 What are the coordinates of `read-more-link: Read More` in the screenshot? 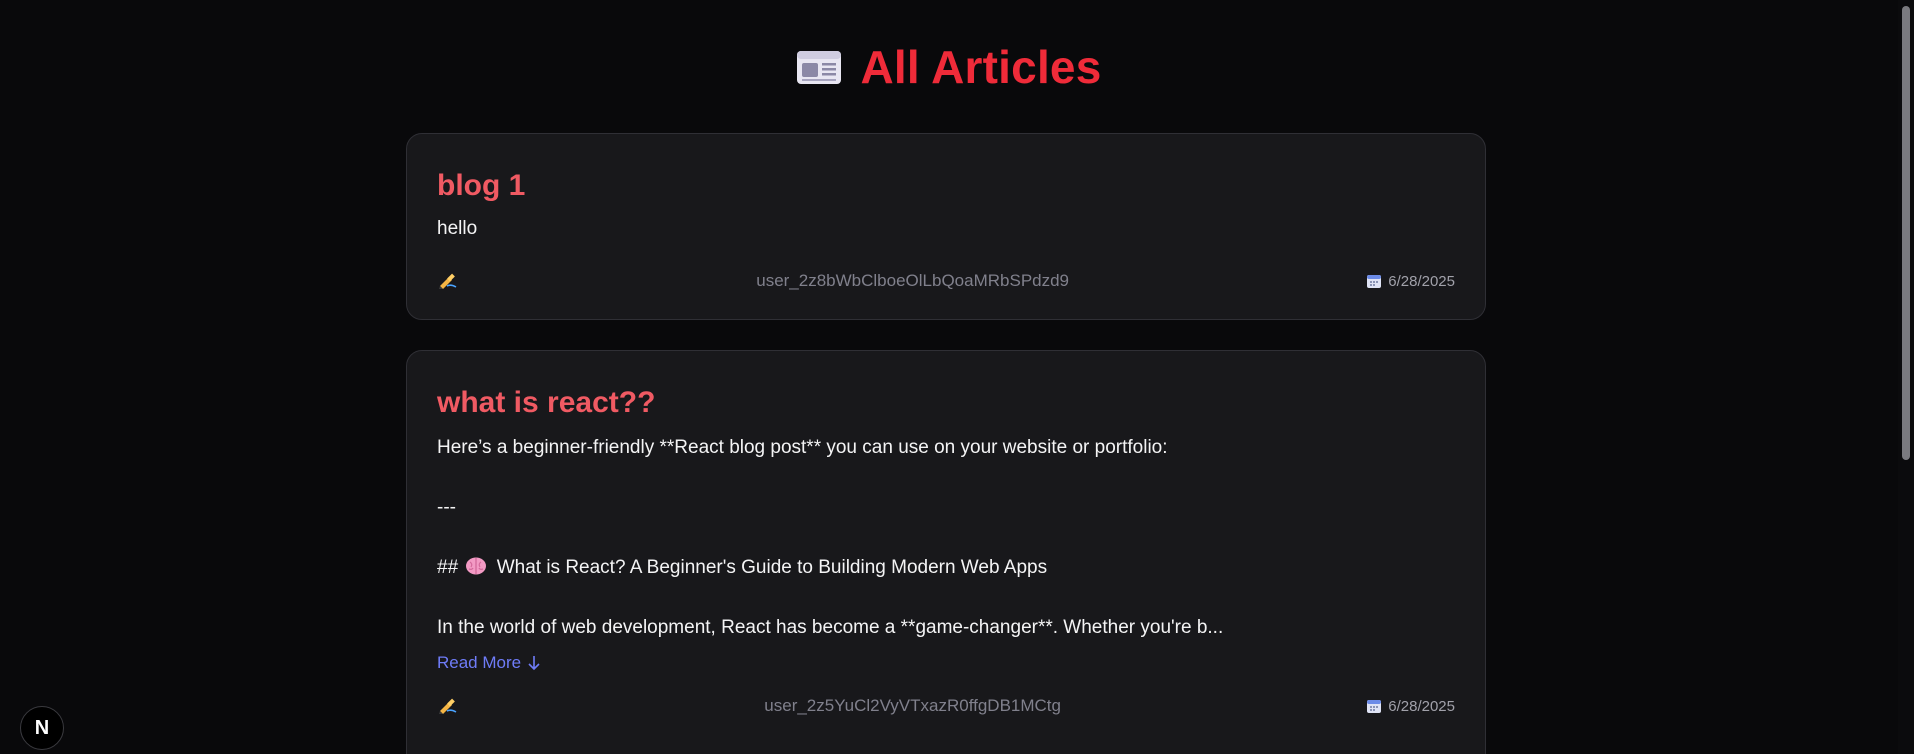 It's located at (489, 663).